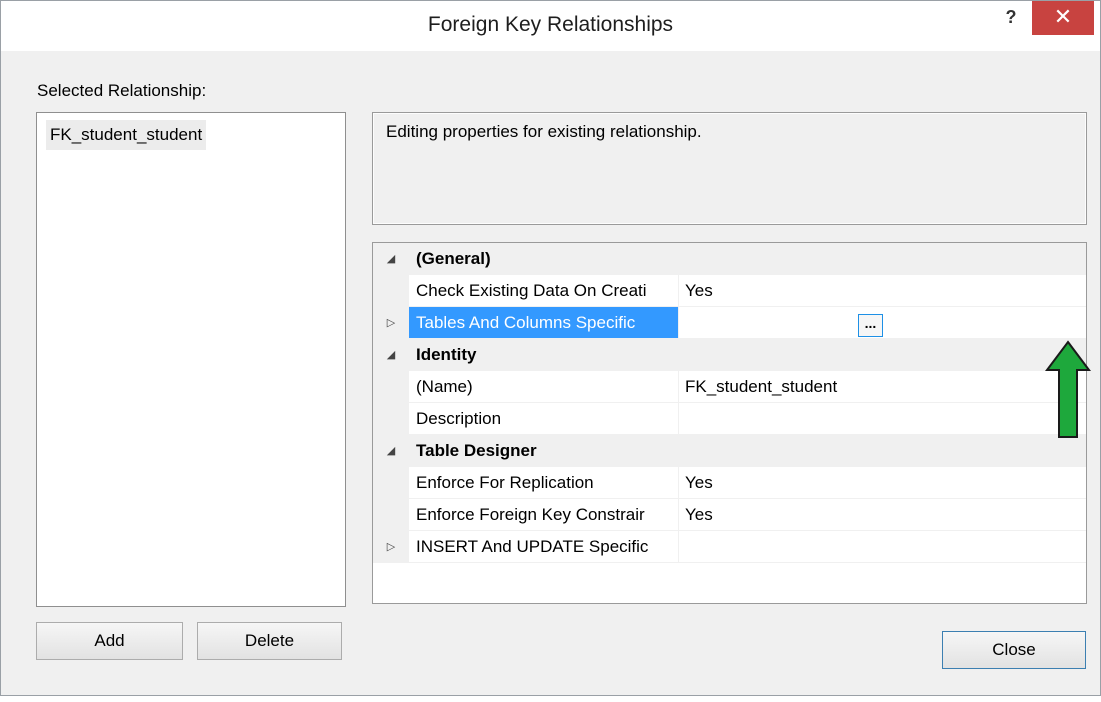 The height and width of the screenshot is (702, 1101). Describe the element at coordinates (729, 547) in the screenshot. I see `property-row-insert-update: ▷ INSERT And UPDATE Specific` at that location.